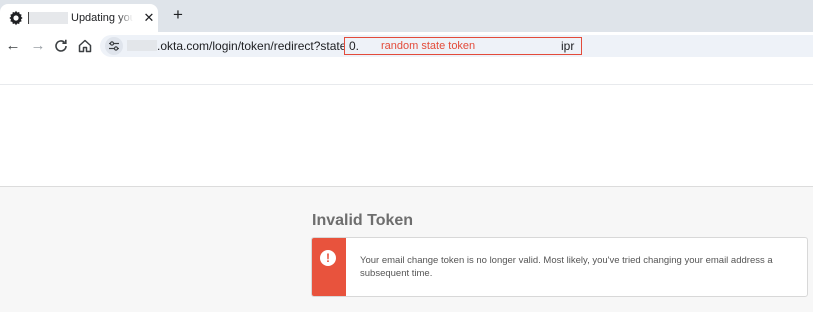  I want to click on tab-title: Updating your email, so click(102, 18).